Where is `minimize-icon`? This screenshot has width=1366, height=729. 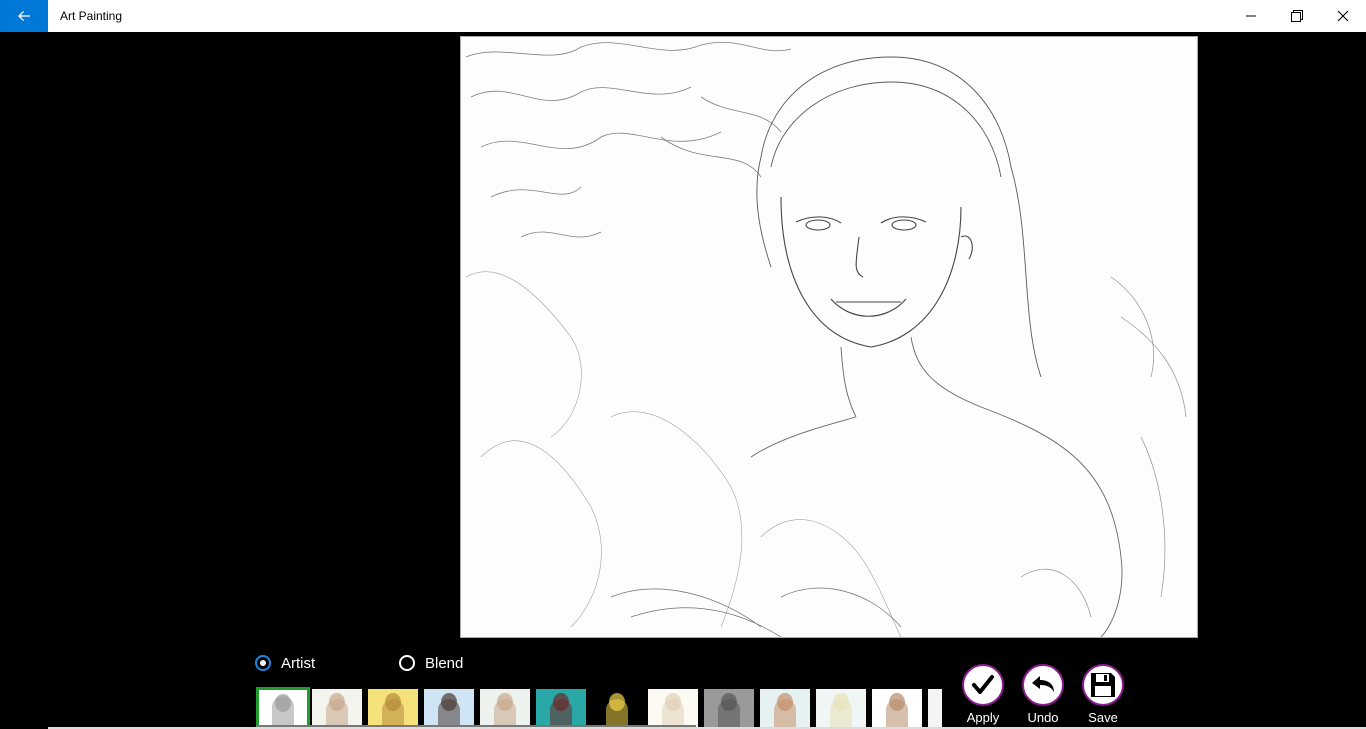 minimize-icon is located at coordinates (1251, 16).